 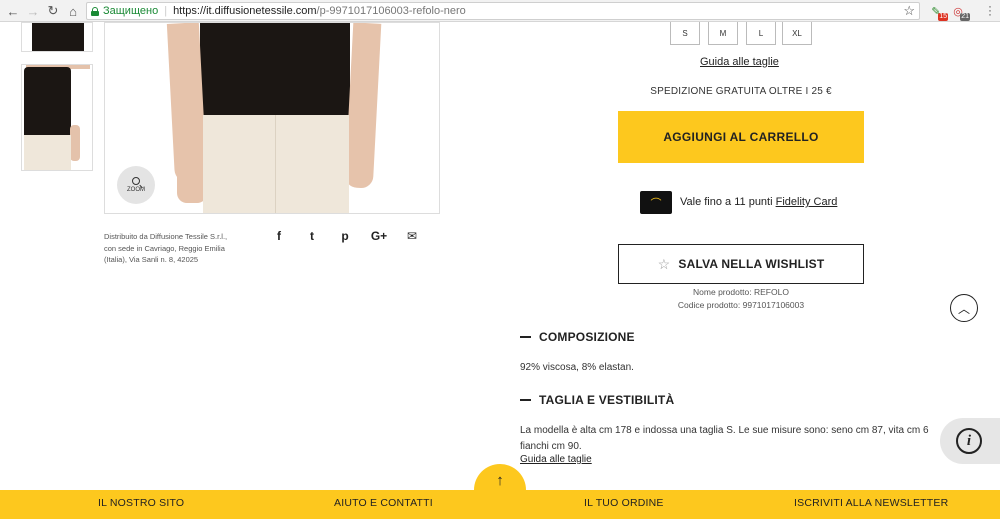 What do you see at coordinates (391, 11) in the screenshot?
I see `url-path: /p-9971017106003-refolo-nero` at bounding box center [391, 11].